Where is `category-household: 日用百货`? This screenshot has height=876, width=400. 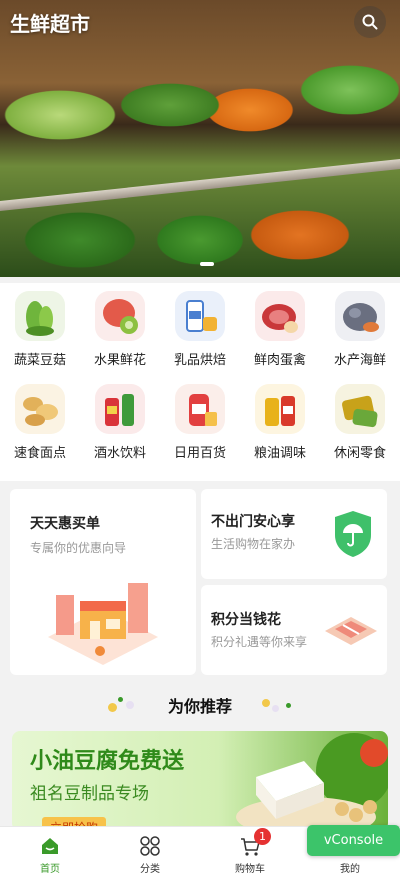
category-household: 日用百货 is located at coordinates (200, 430).